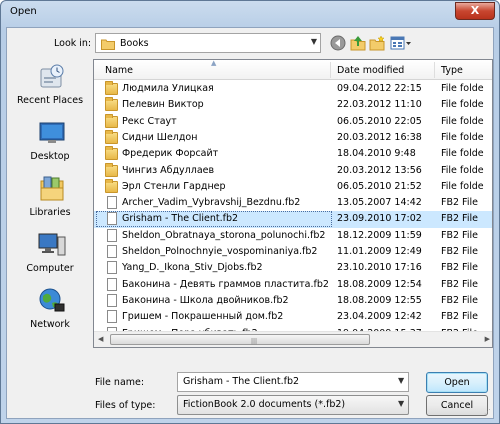 Image resolution: width=500 pixels, height=424 pixels. I want to click on up-folder-icon, so click(358, 43).